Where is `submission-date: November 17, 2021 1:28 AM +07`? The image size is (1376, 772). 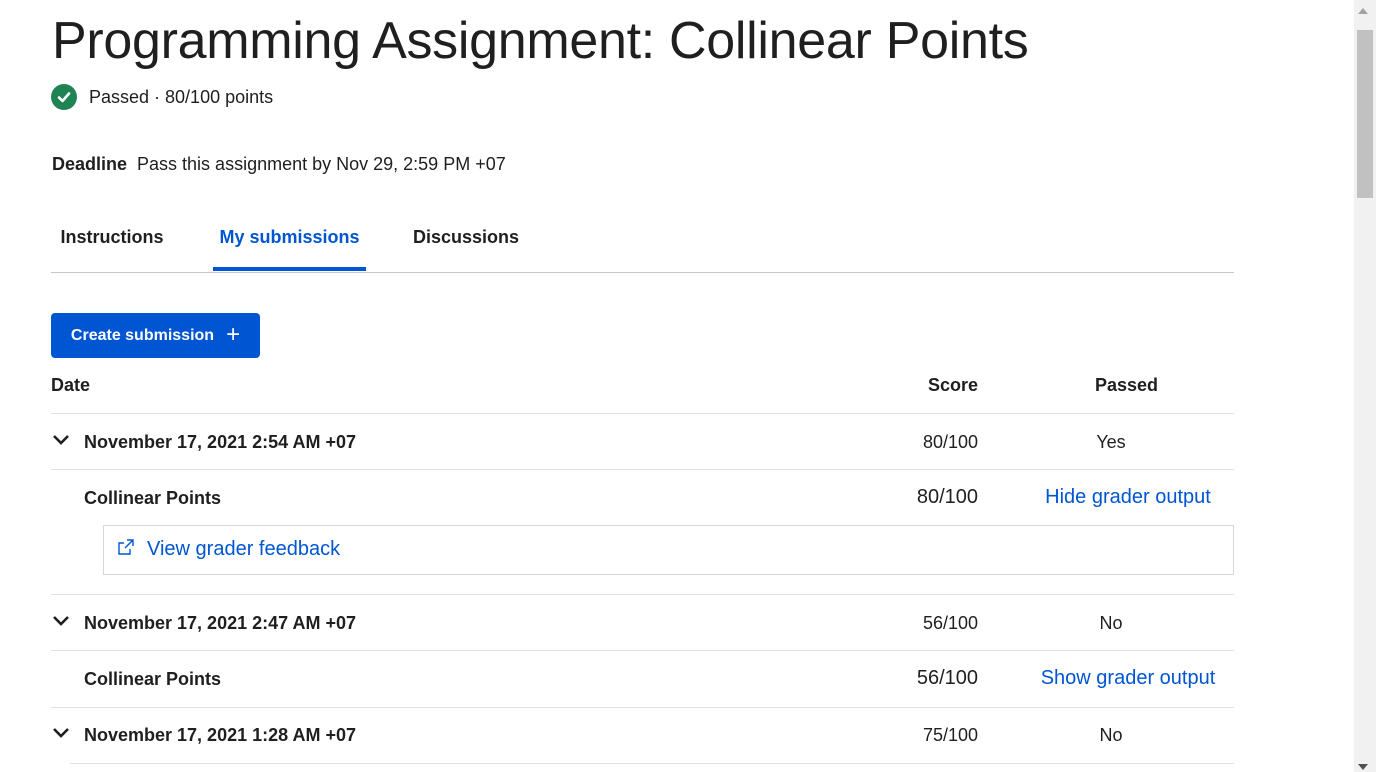
submission-date: November 17, 2021 1:28 AM +07 is located at coordinates (220, 735).